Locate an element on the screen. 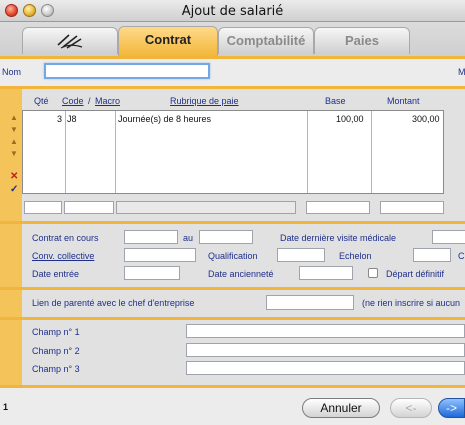 Image resolution: width=465 pixels, height=425 pixels. champ-3-label: Champ n° 3 is located at coordinates (56, 369).